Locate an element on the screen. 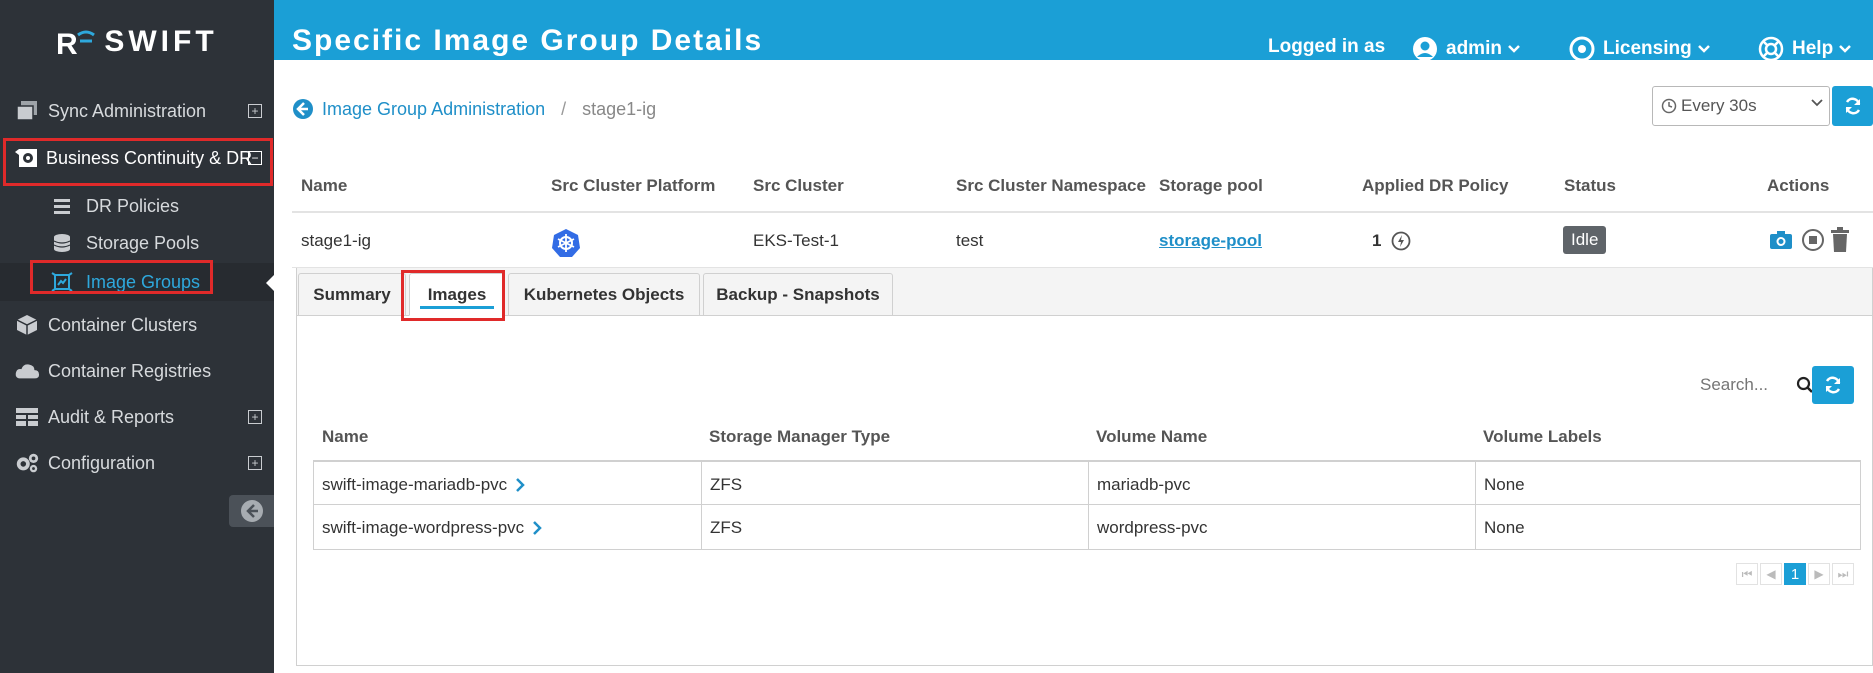 The width and height of the screenshot is (1873, 673). gears-icon is located at coordinates (27, 463).